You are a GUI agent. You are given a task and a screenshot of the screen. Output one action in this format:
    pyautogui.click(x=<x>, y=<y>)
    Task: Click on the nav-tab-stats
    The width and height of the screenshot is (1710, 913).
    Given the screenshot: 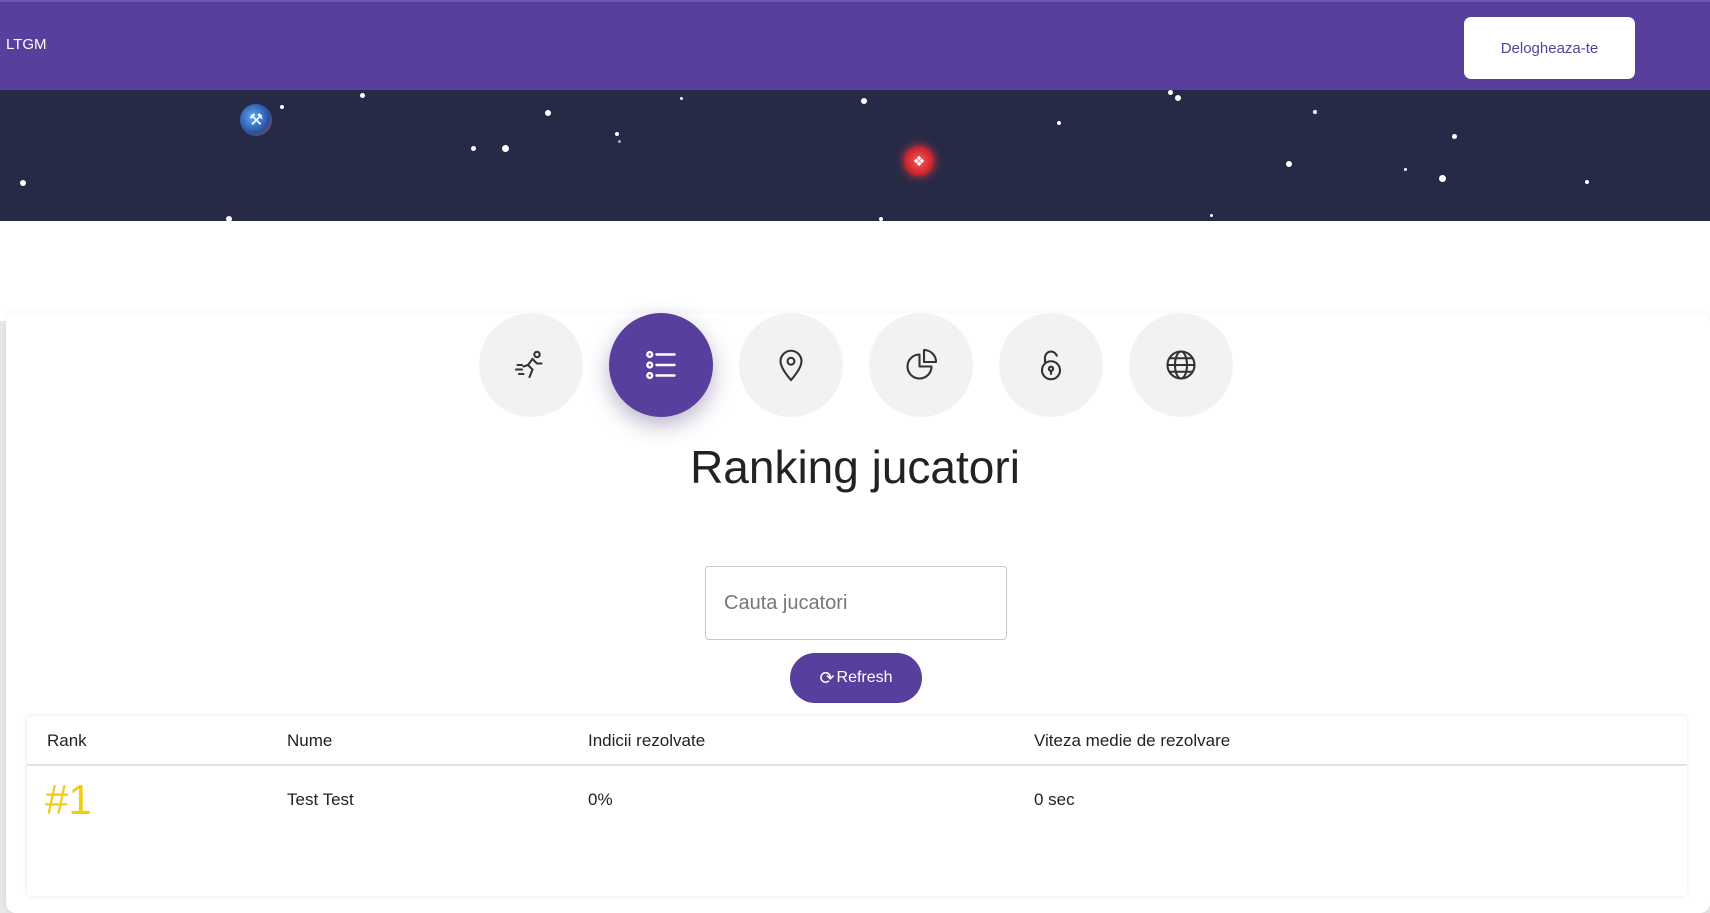 What is the action you would take?
    pyautogui.click(x=921, y=365)
    